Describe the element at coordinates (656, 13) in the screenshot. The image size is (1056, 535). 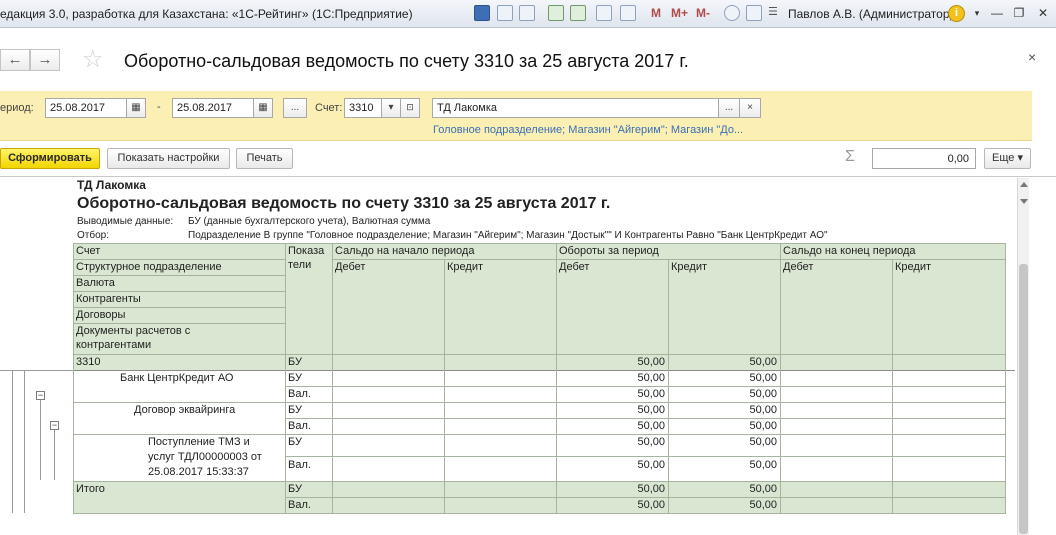
I see `memory-m-button: M` at that location.